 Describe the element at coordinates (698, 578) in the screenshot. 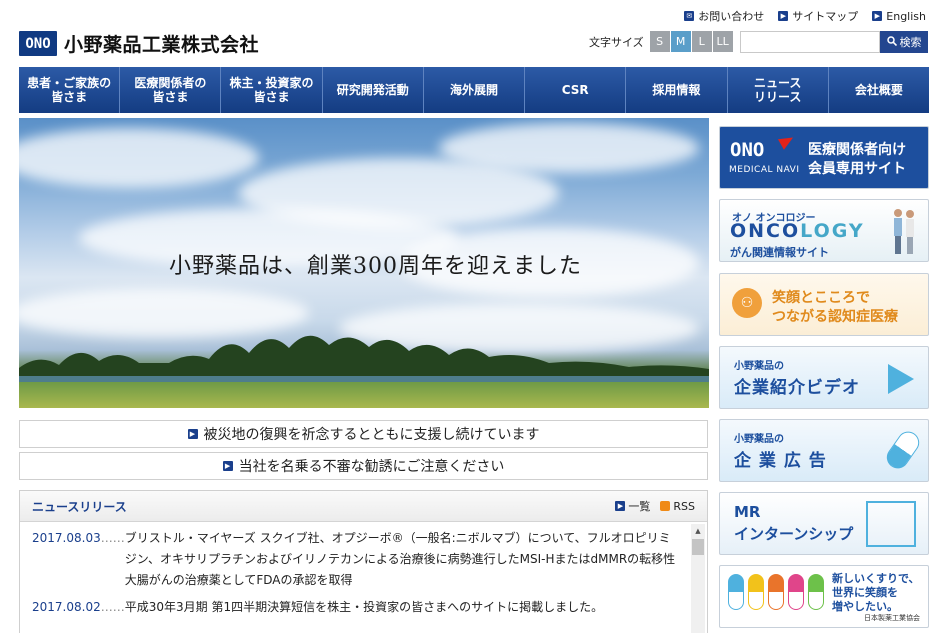

I see `news-scrollbar: ▲` at that location.